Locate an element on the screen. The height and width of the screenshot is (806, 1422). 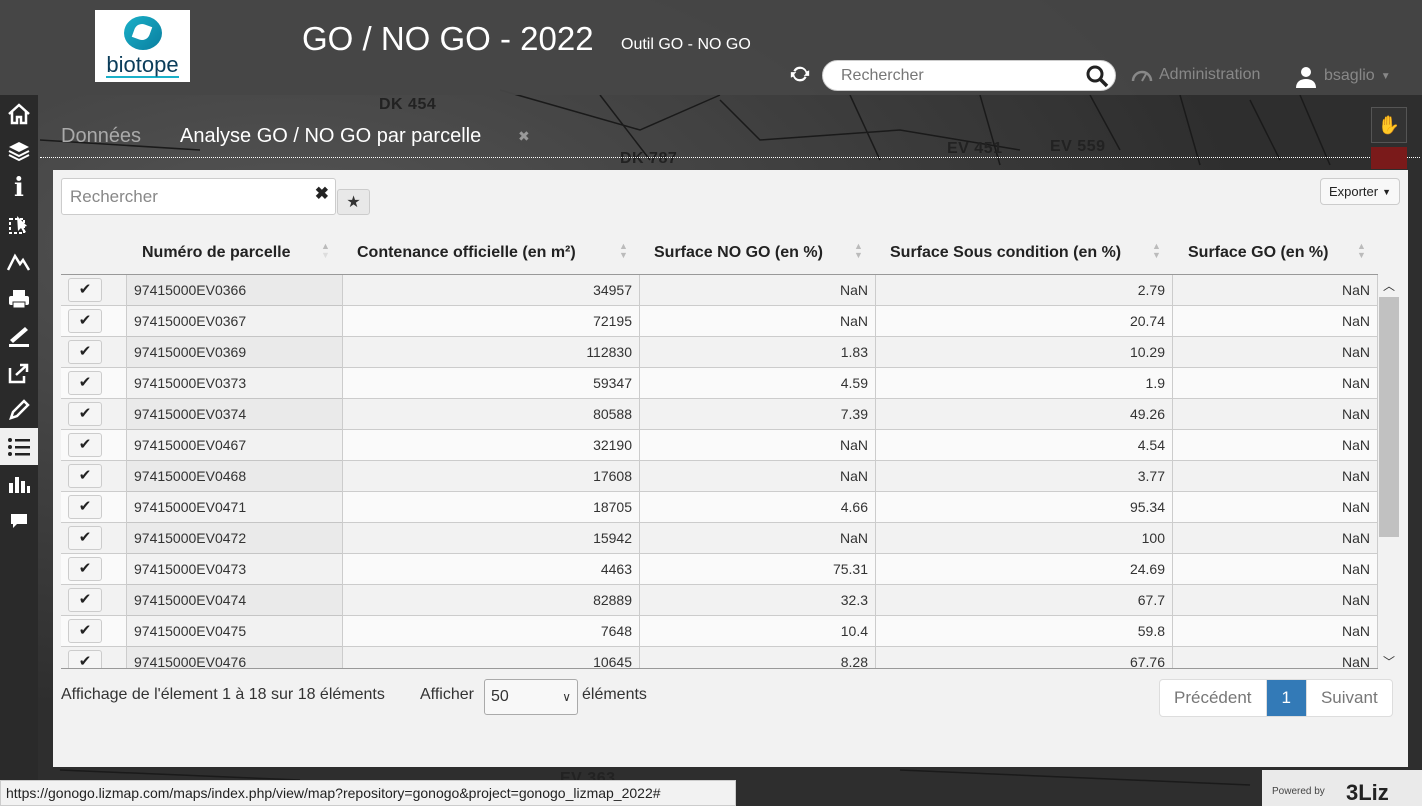
list-icon is located at coordinates (19, 446).